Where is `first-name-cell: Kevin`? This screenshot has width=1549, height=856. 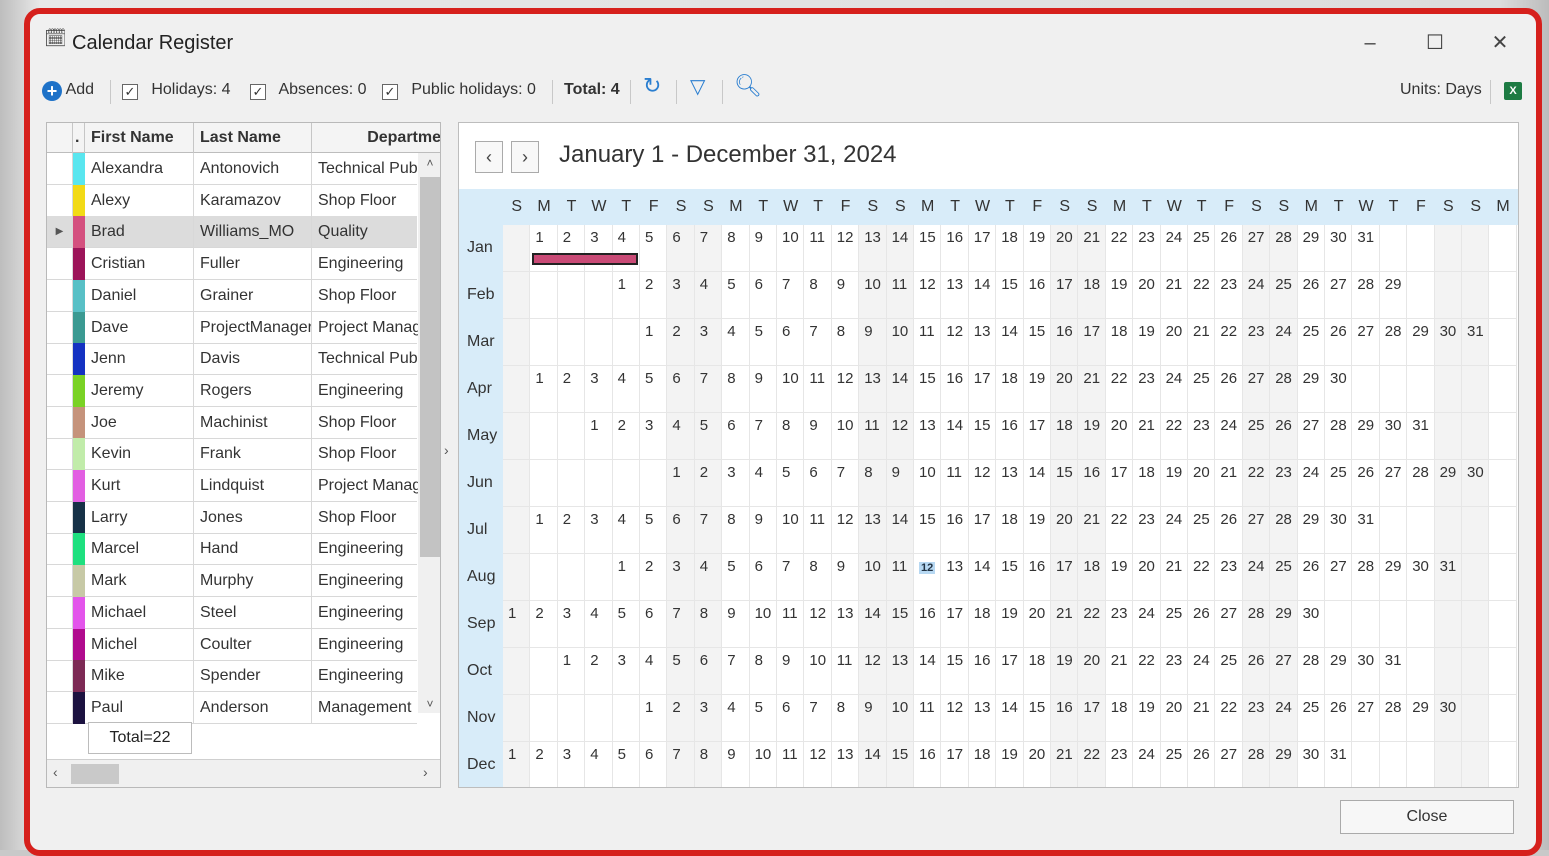
first-name-cell: Kevin is located at coordinates (139, 454).